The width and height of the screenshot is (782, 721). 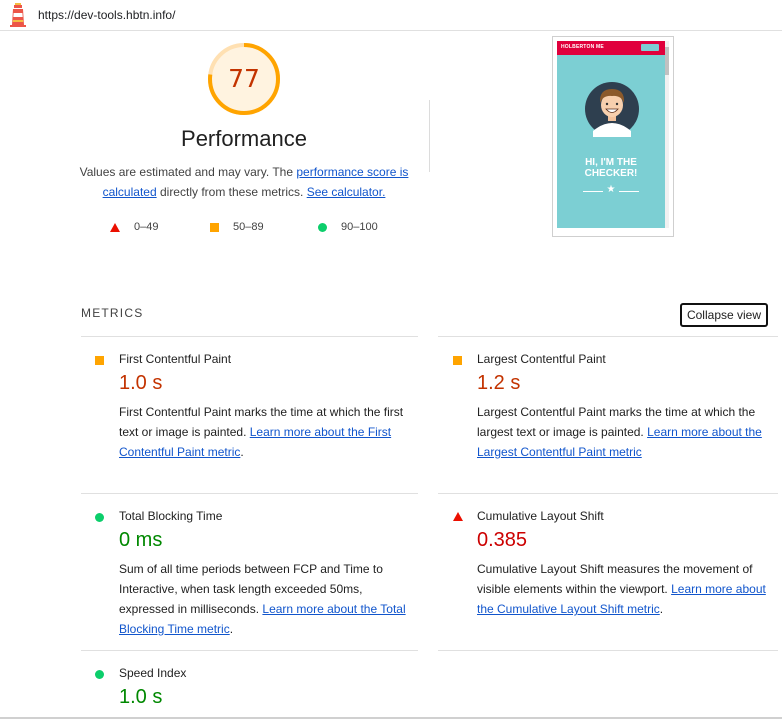 What do you see at coordinates (611, 48) in the screenshot?
I see `screenshot-header: HOLBERTON ME` at bounding box center [611, 48].